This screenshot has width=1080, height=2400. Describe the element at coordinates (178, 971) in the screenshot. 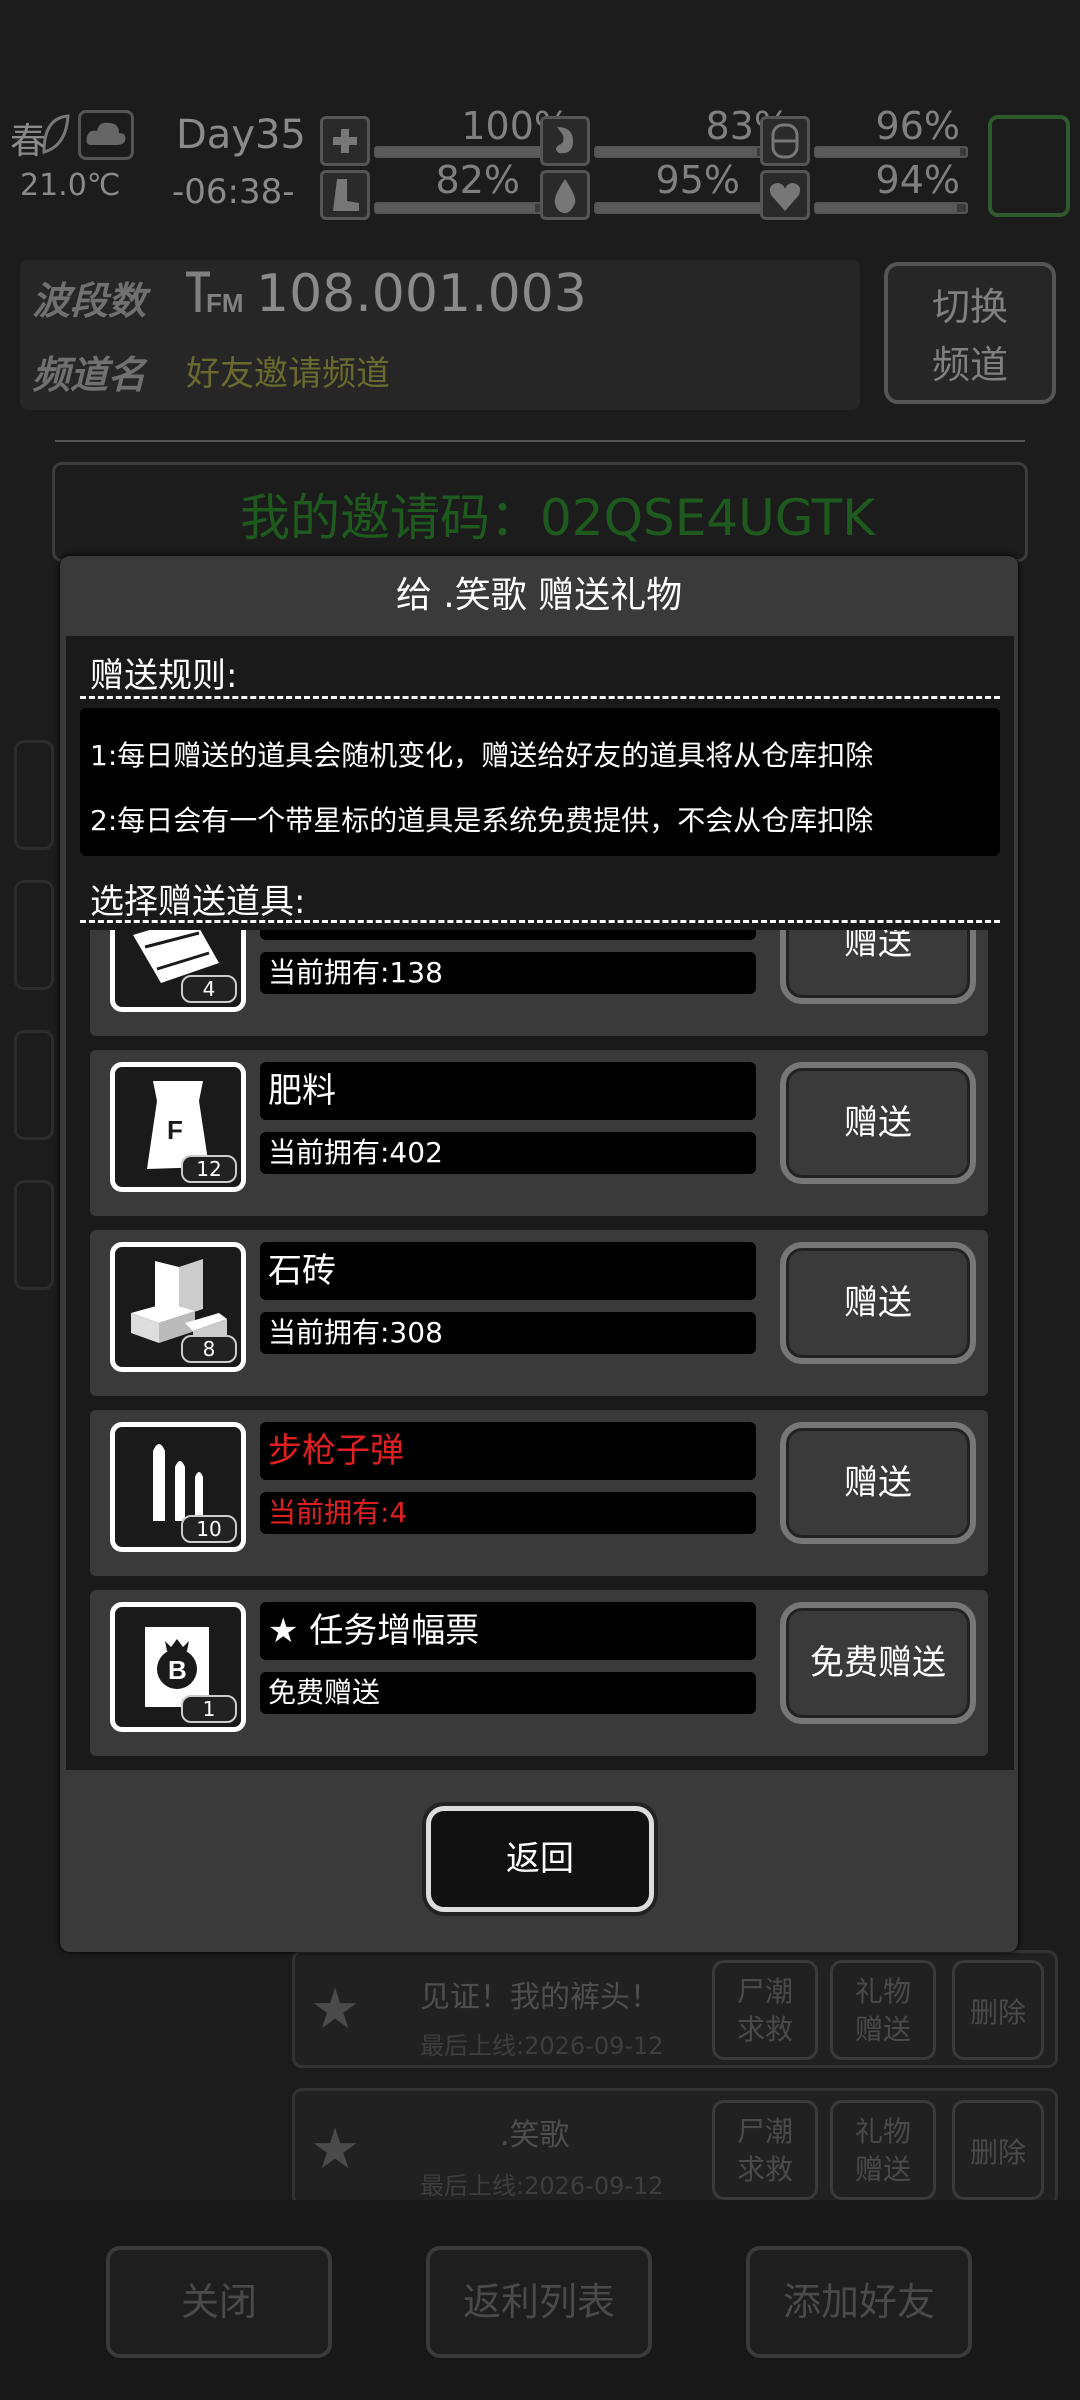

I see `cloth-icon: 4` at that location.